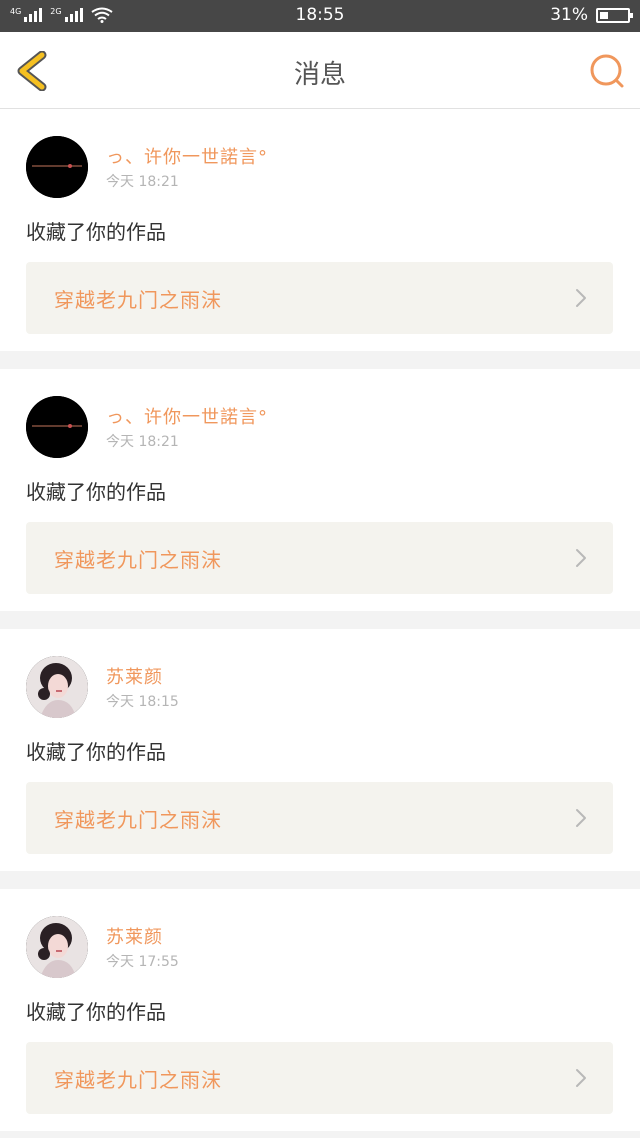  Describe the element at coordinates (142, 962) in the screenshot. I see `message-time: 今天 17:55` at that location.